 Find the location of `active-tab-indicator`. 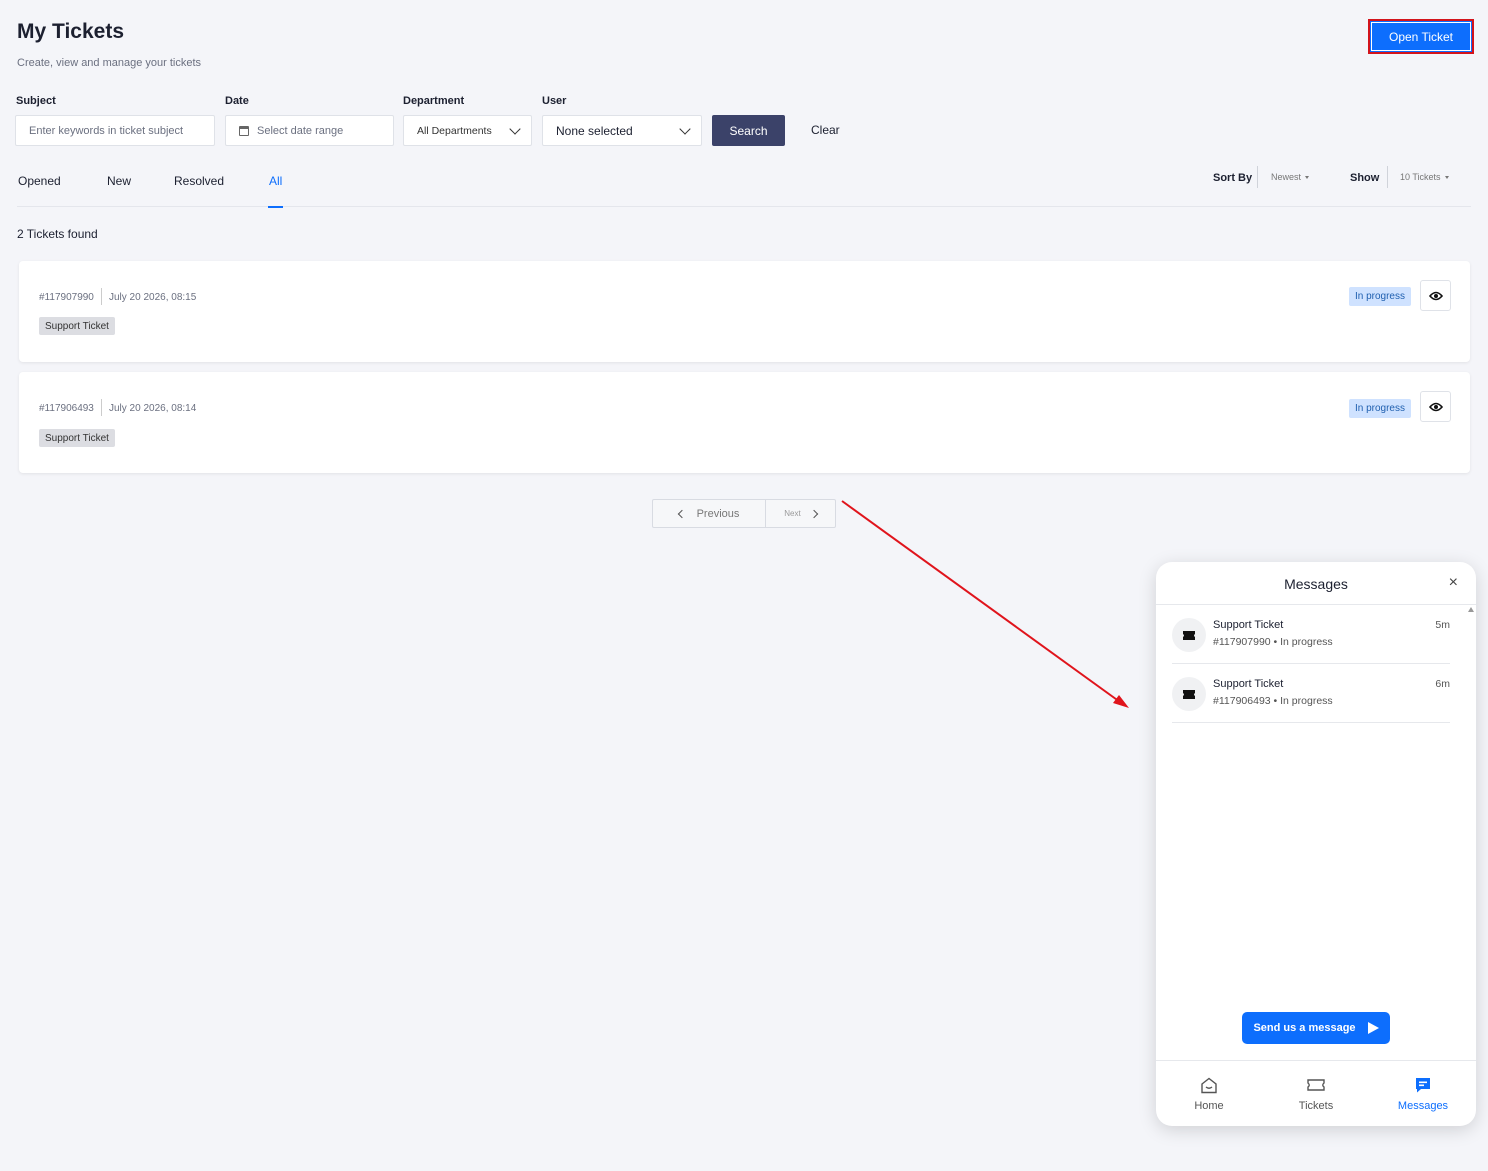

active-tab-indicator is located at coordinates (275, 207).